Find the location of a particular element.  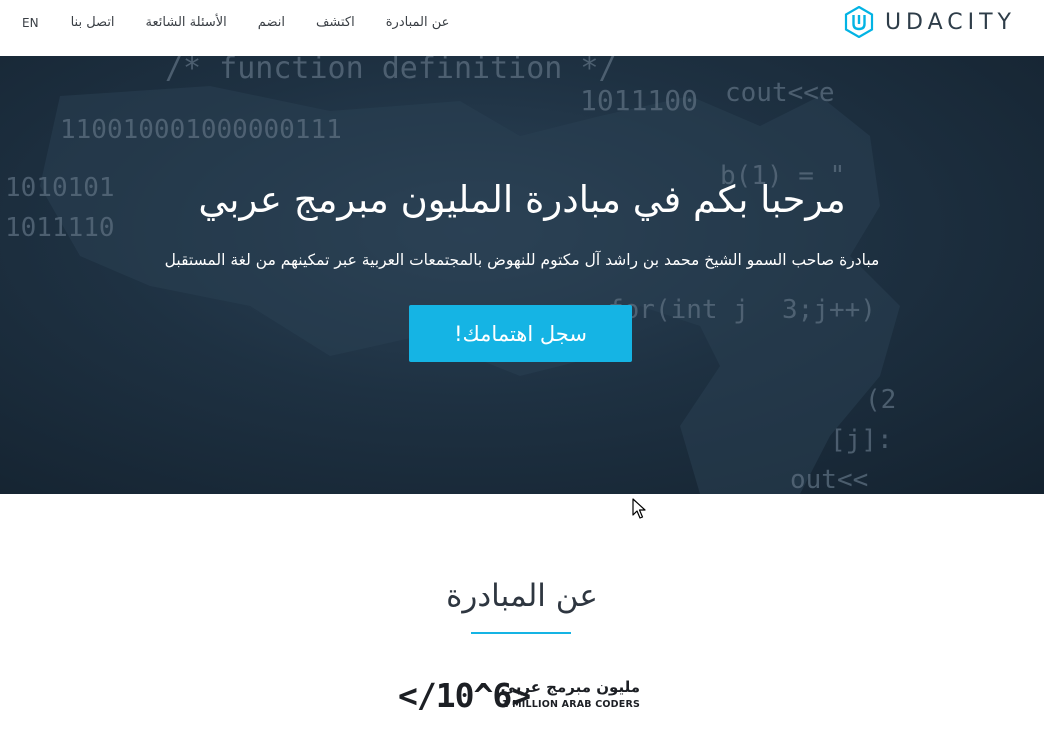

nav-about: عن المبادرة is located at coordinates (418, 22).